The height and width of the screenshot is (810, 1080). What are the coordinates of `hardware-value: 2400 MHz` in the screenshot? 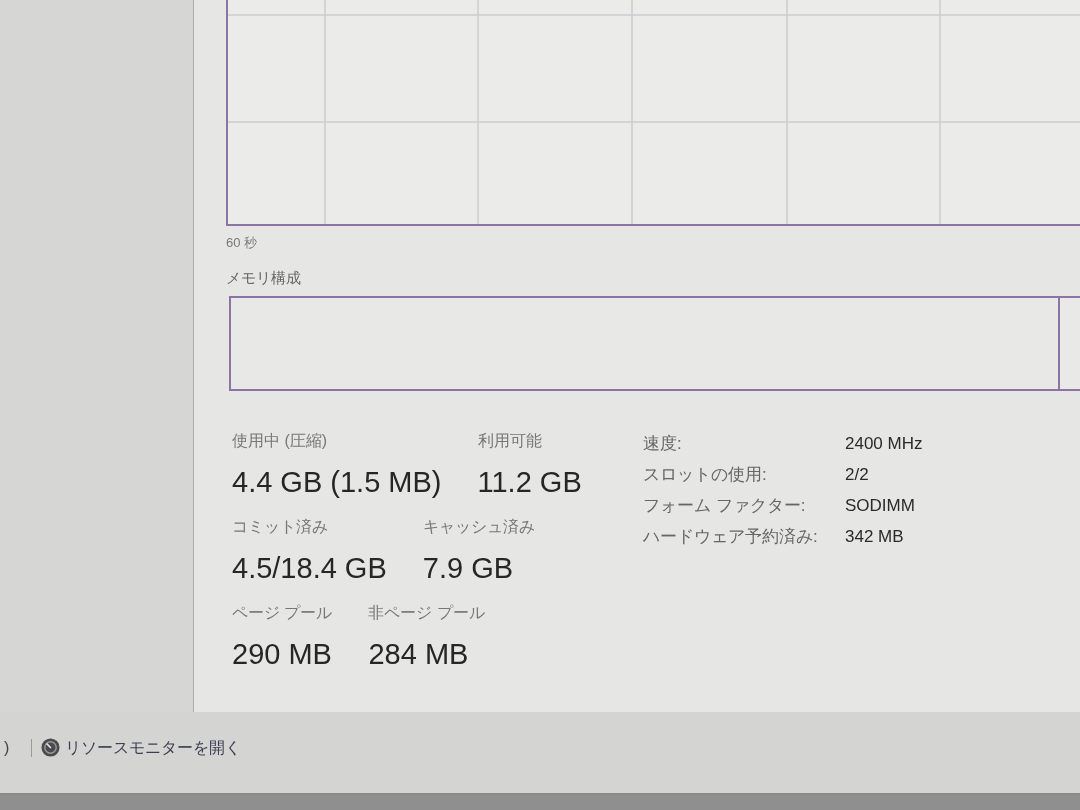 It's located at (884, 444).